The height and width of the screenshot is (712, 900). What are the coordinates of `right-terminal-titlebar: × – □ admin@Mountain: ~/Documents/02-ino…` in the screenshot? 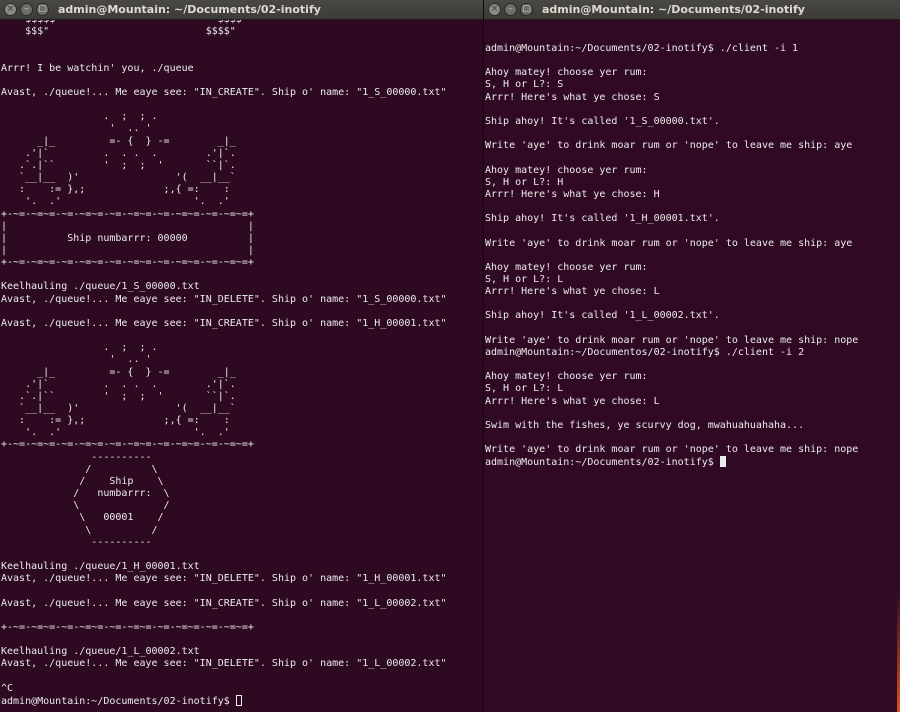 It's located at (692, 10).